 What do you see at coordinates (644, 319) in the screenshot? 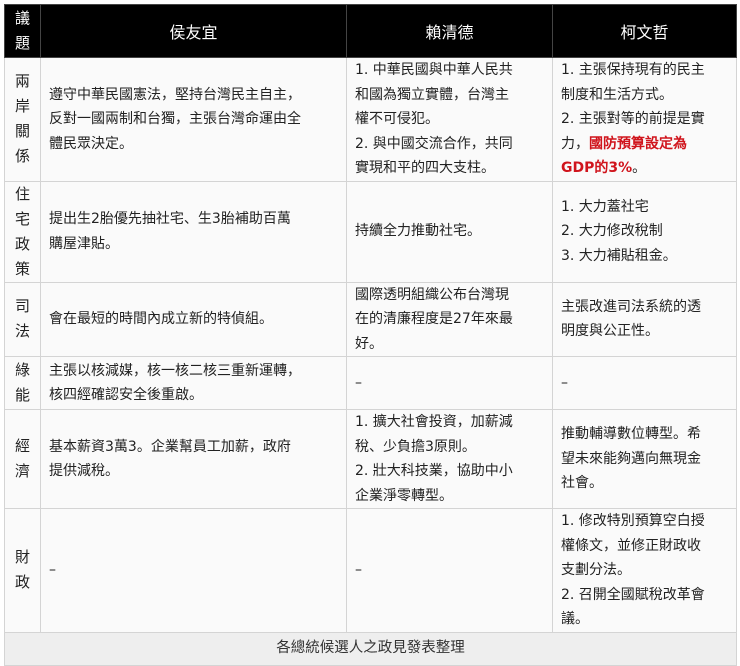
I see `candidate-cell: 主張改進司法系統的透 明度與公正性。` at bounding box center [644, 319].